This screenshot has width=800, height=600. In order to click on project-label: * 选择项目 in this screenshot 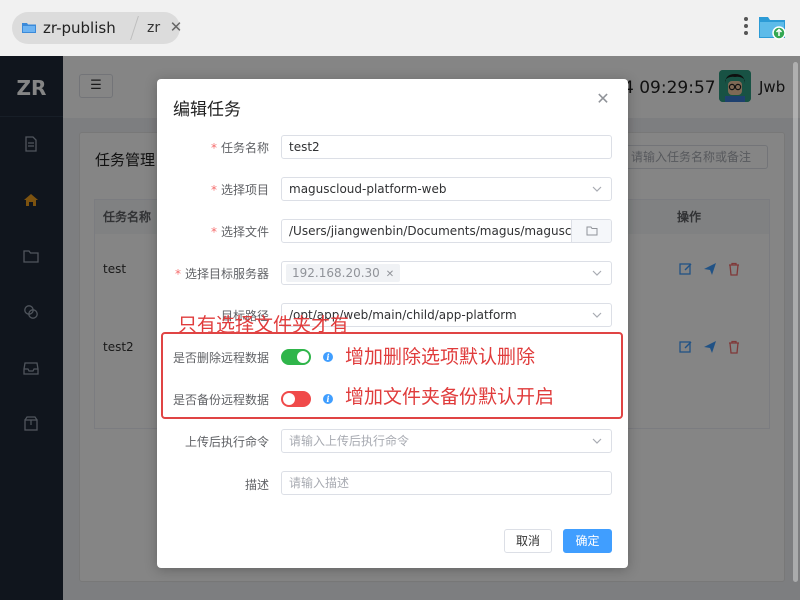, I will do `click(239, 190)`.